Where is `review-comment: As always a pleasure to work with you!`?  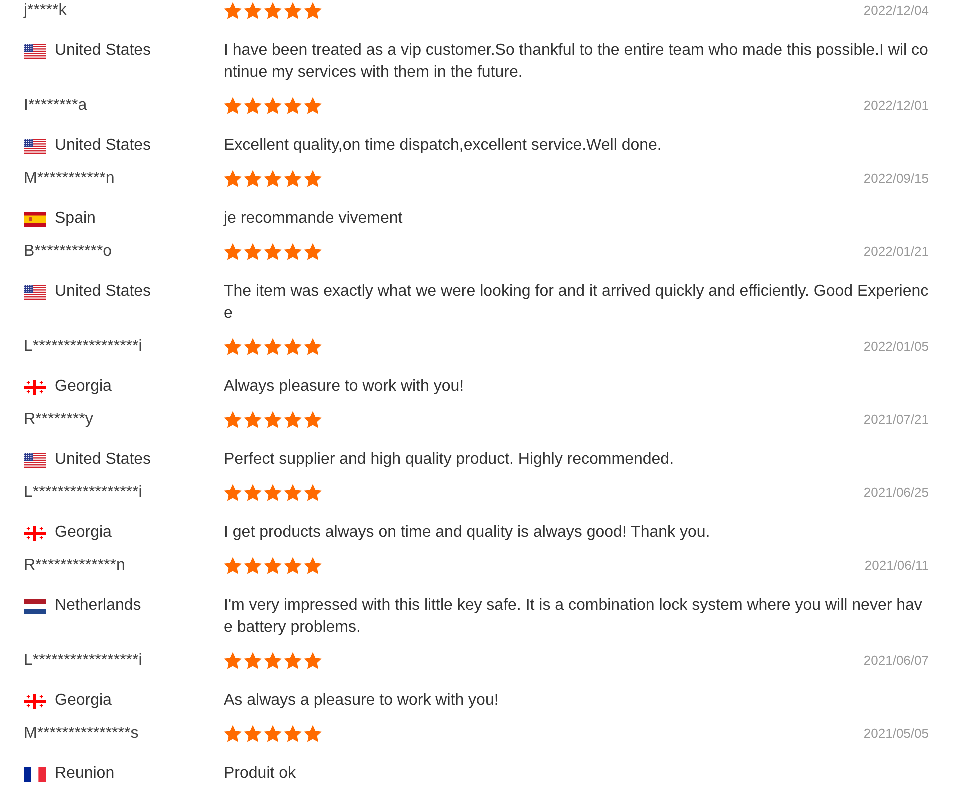
review-comment: As always a pleasure to work with you! is located at coordinates (362, 701).